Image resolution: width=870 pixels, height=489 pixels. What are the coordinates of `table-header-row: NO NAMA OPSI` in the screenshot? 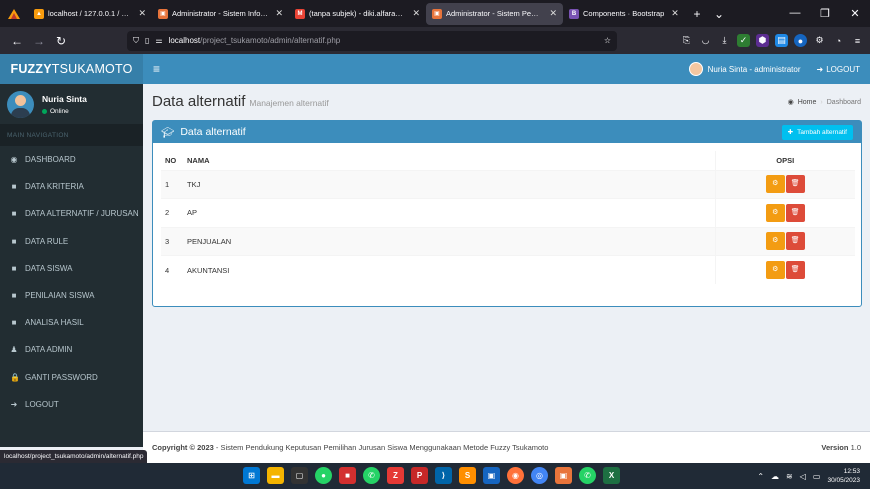 It's located at (508, 160).